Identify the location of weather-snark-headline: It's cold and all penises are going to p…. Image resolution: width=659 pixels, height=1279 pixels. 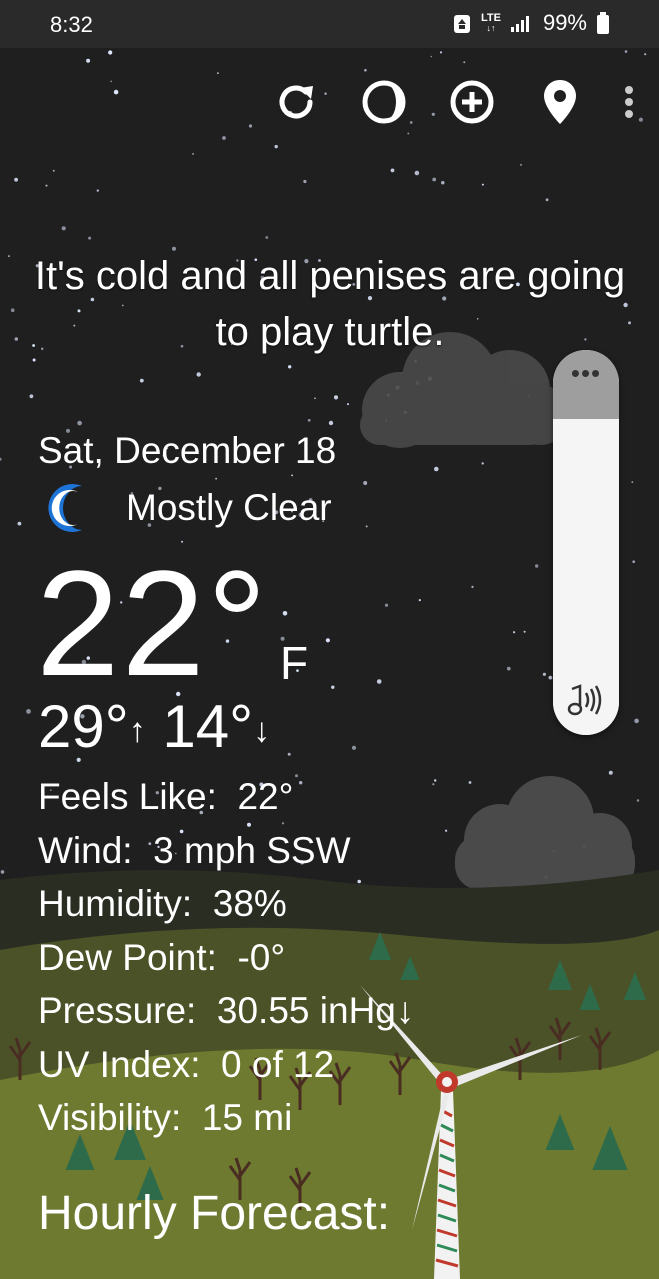
(330, 304).